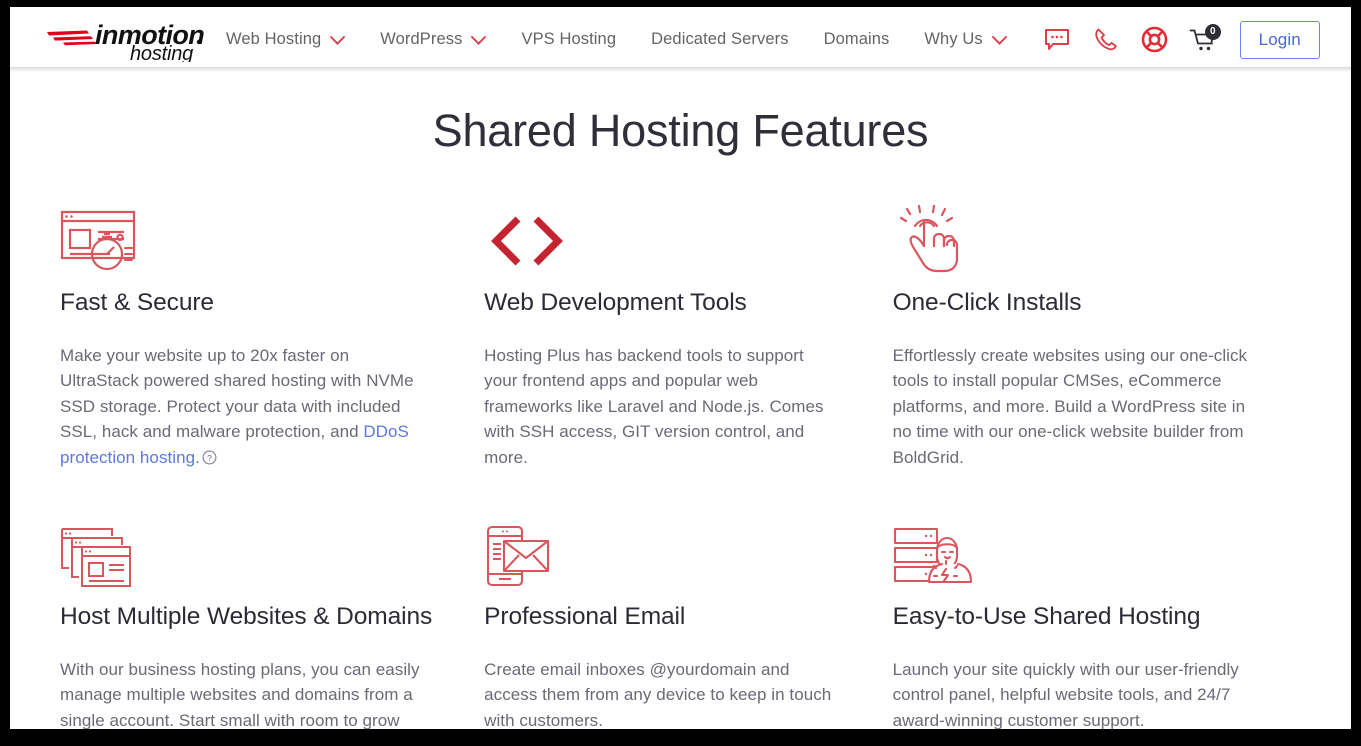  I want to click on nav-item-label: Dedicated Servers, so click(720, 39).